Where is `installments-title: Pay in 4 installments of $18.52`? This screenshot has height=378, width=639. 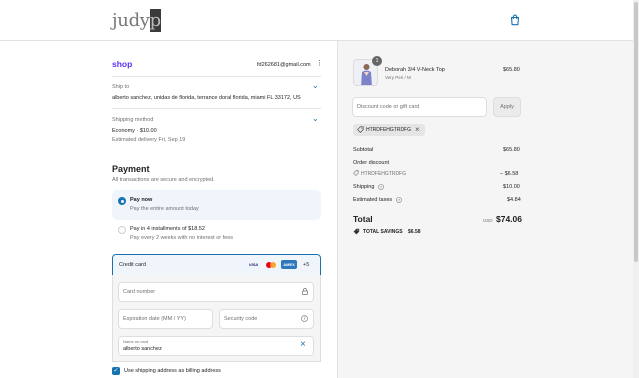 installments-title: Pay in 4 installments of $18.52 is located at coordinates (167, 229).